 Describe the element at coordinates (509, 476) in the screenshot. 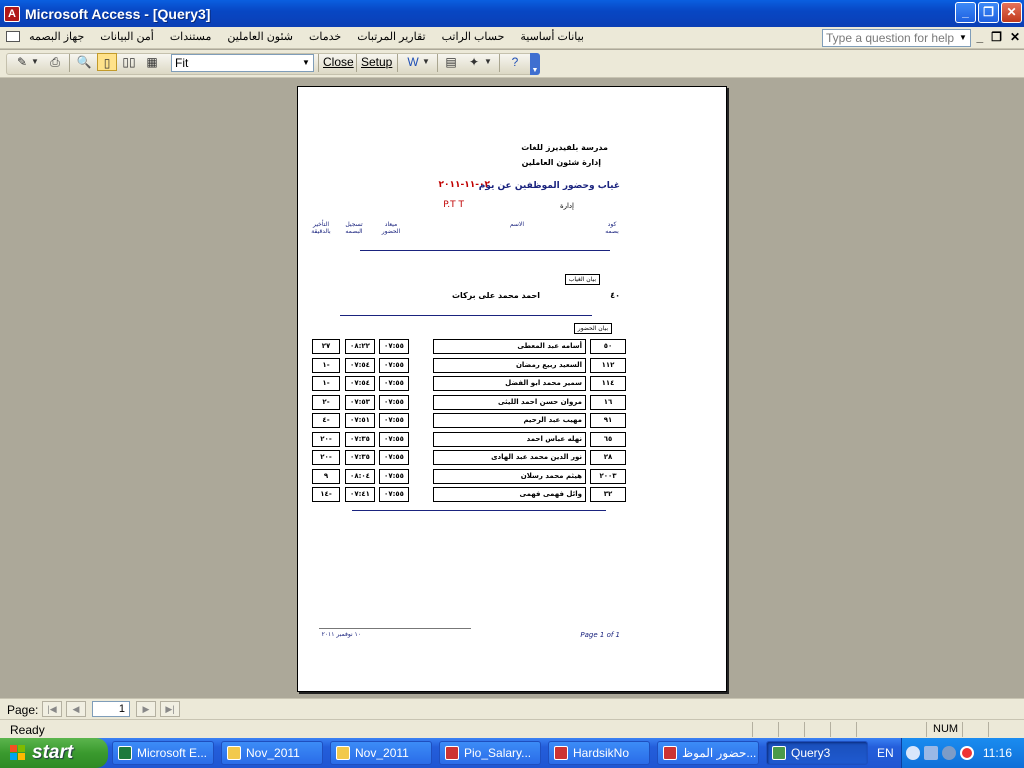

I see `row-name-cell: هيثم محمد رسلان` at that location.